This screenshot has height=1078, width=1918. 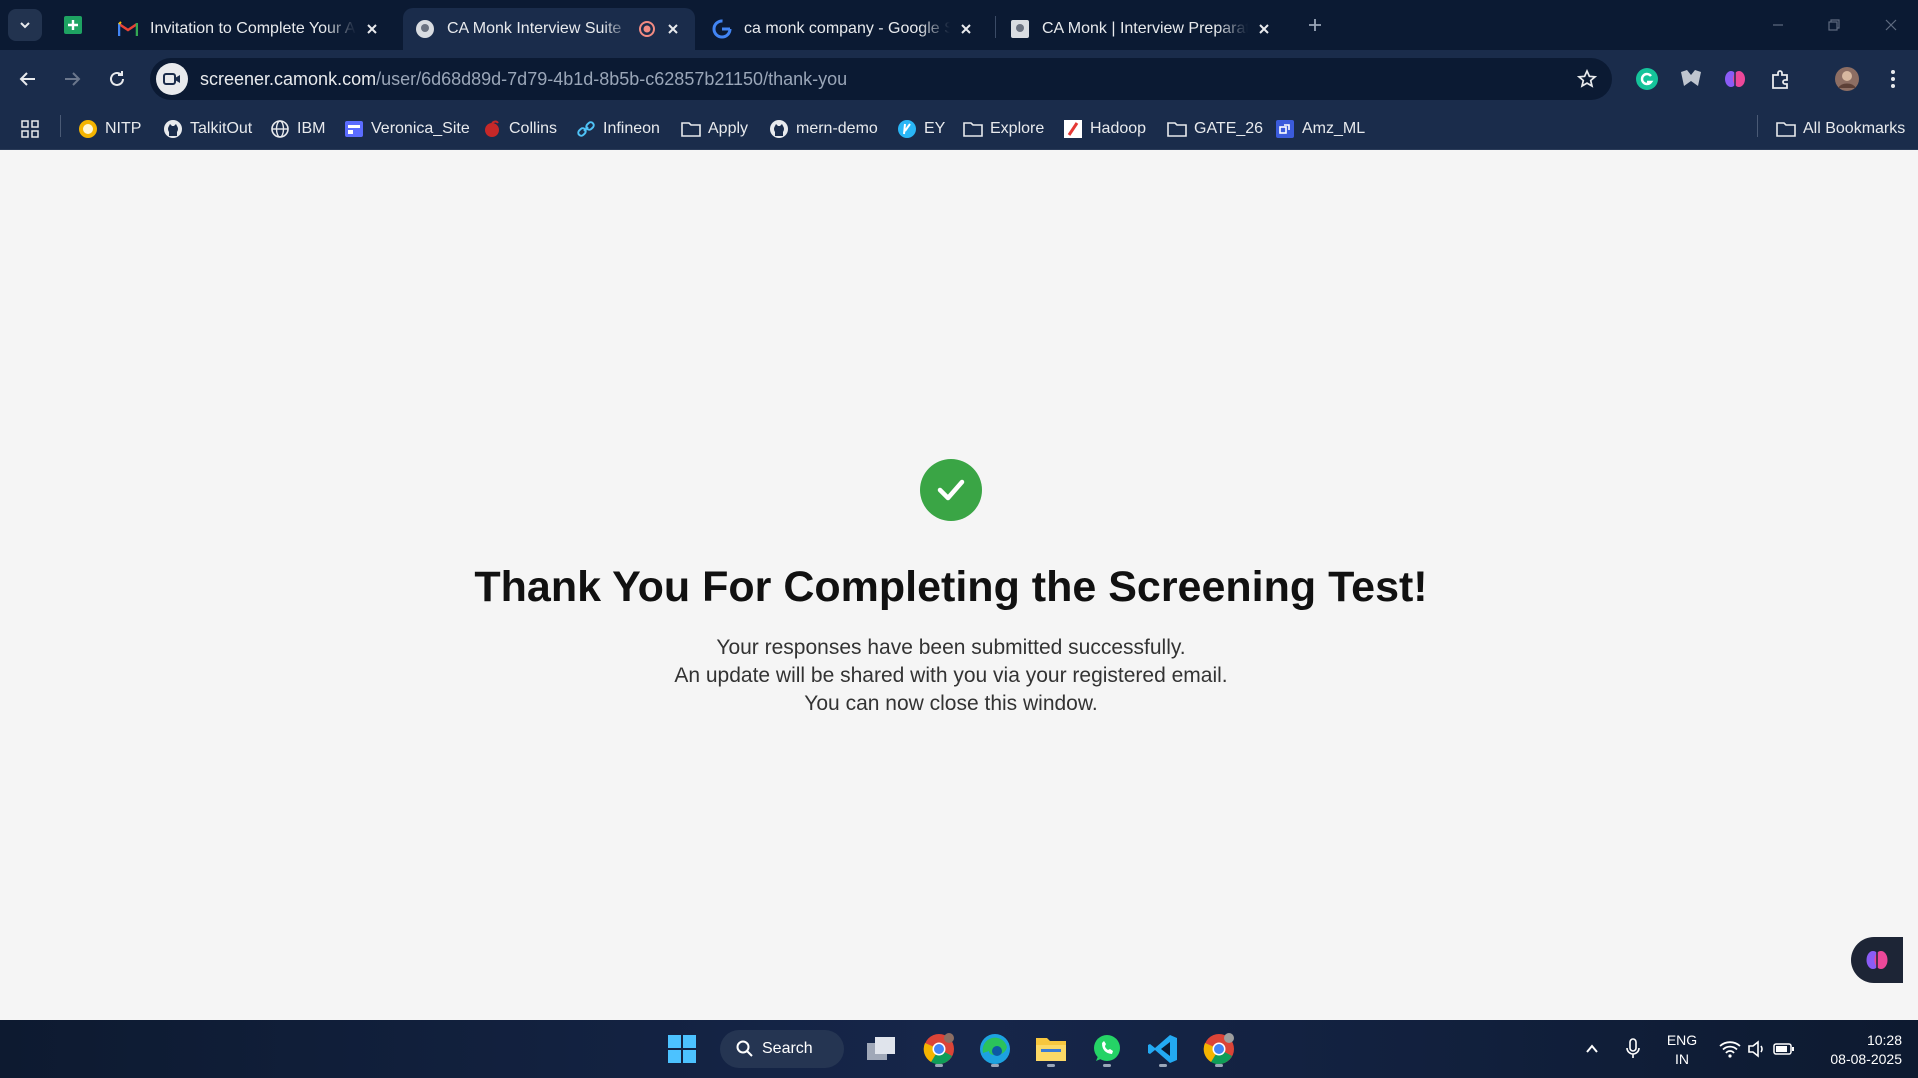 I want to click on minimize-button, so click(x=1778, y=25).